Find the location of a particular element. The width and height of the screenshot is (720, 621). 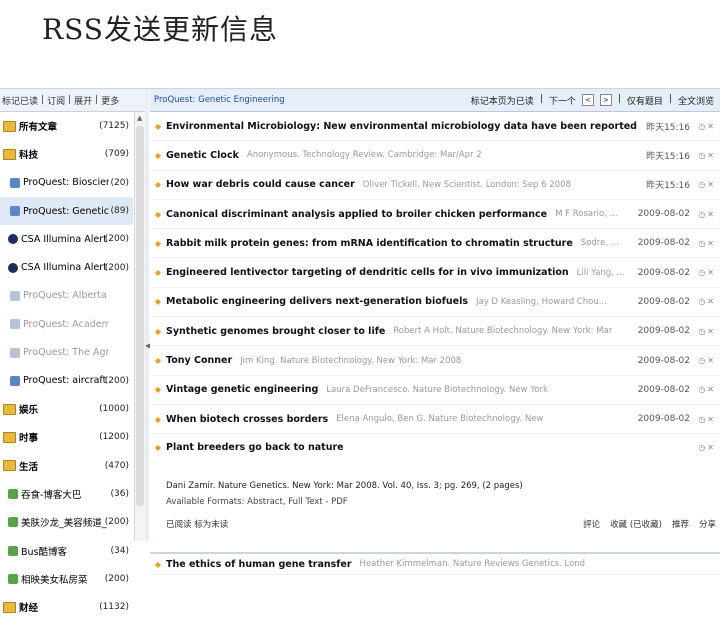

rss-feed-icon is located at coordinates (15, 295).